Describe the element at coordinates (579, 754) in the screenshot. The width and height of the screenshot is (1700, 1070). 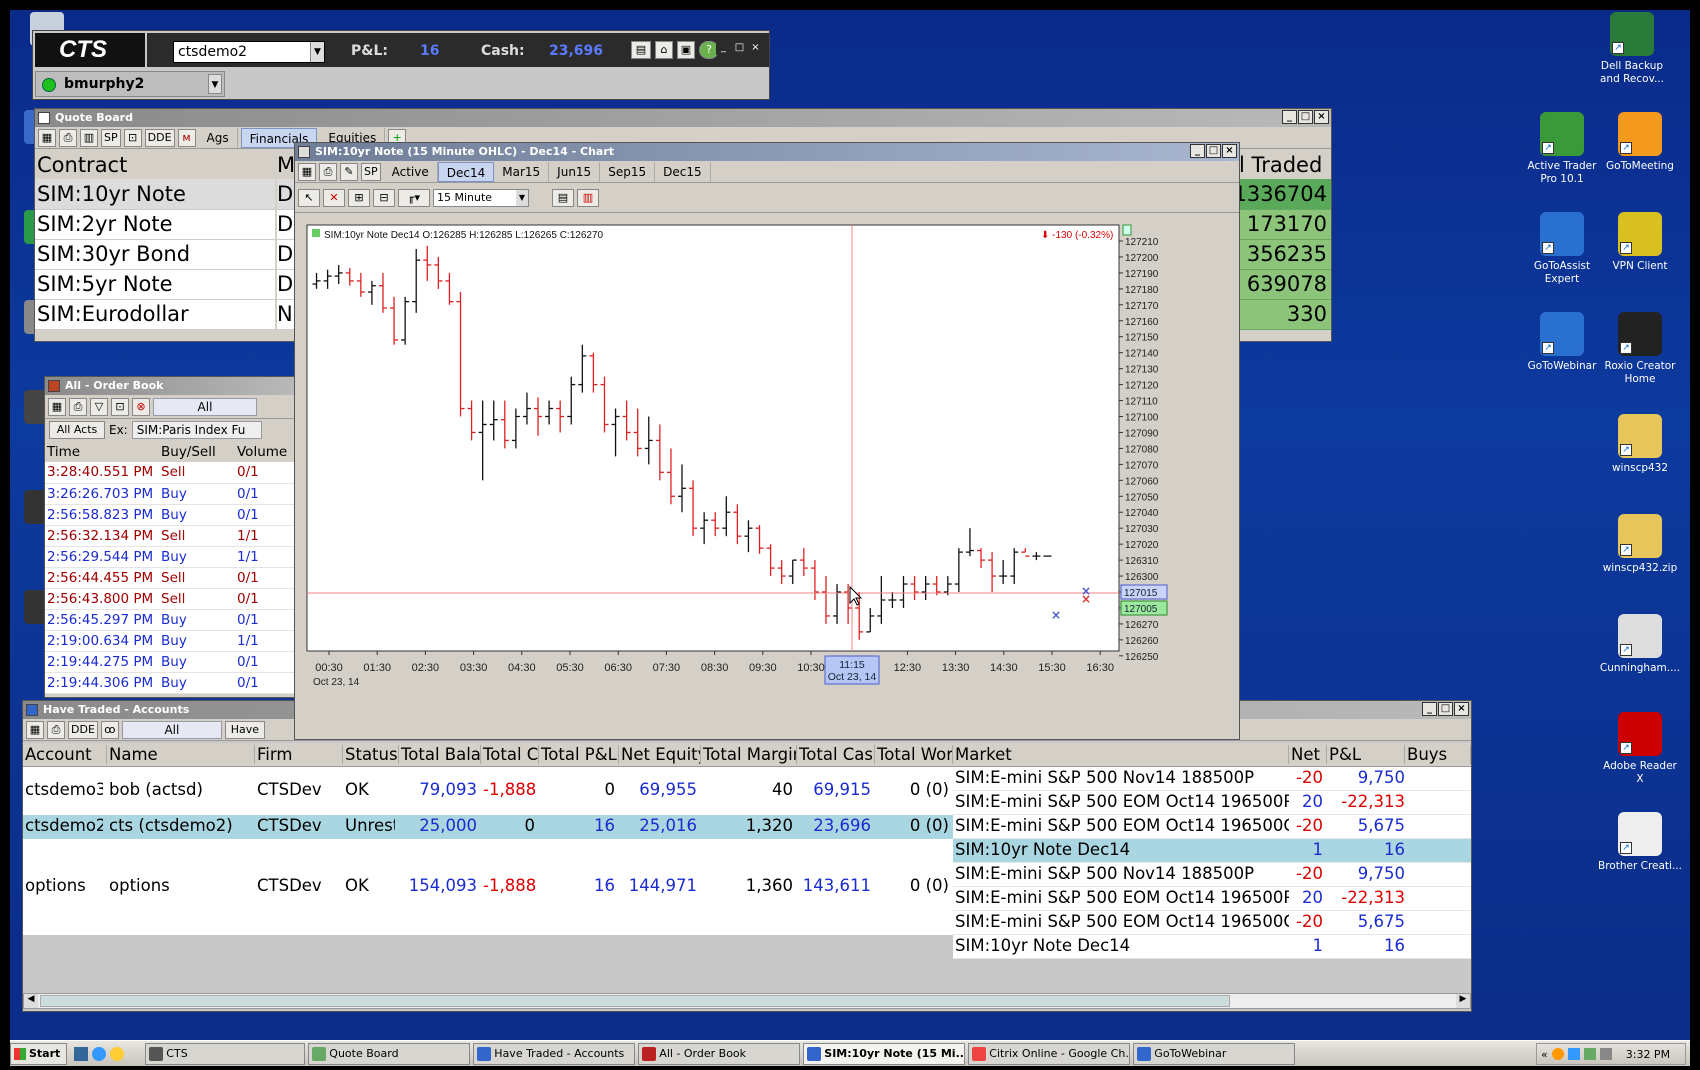
I see `accounts-column-header: Total P&L` at that location.